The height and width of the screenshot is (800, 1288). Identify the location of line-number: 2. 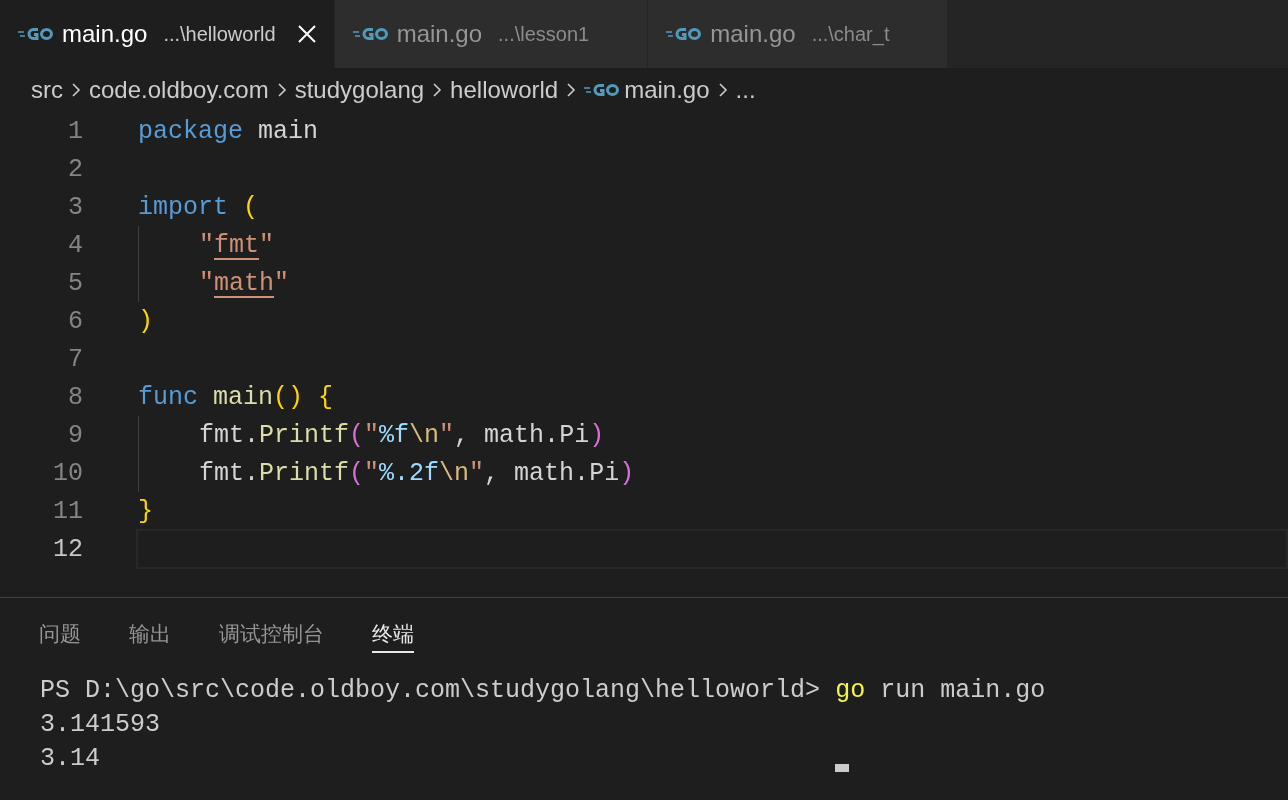
(75, 169).